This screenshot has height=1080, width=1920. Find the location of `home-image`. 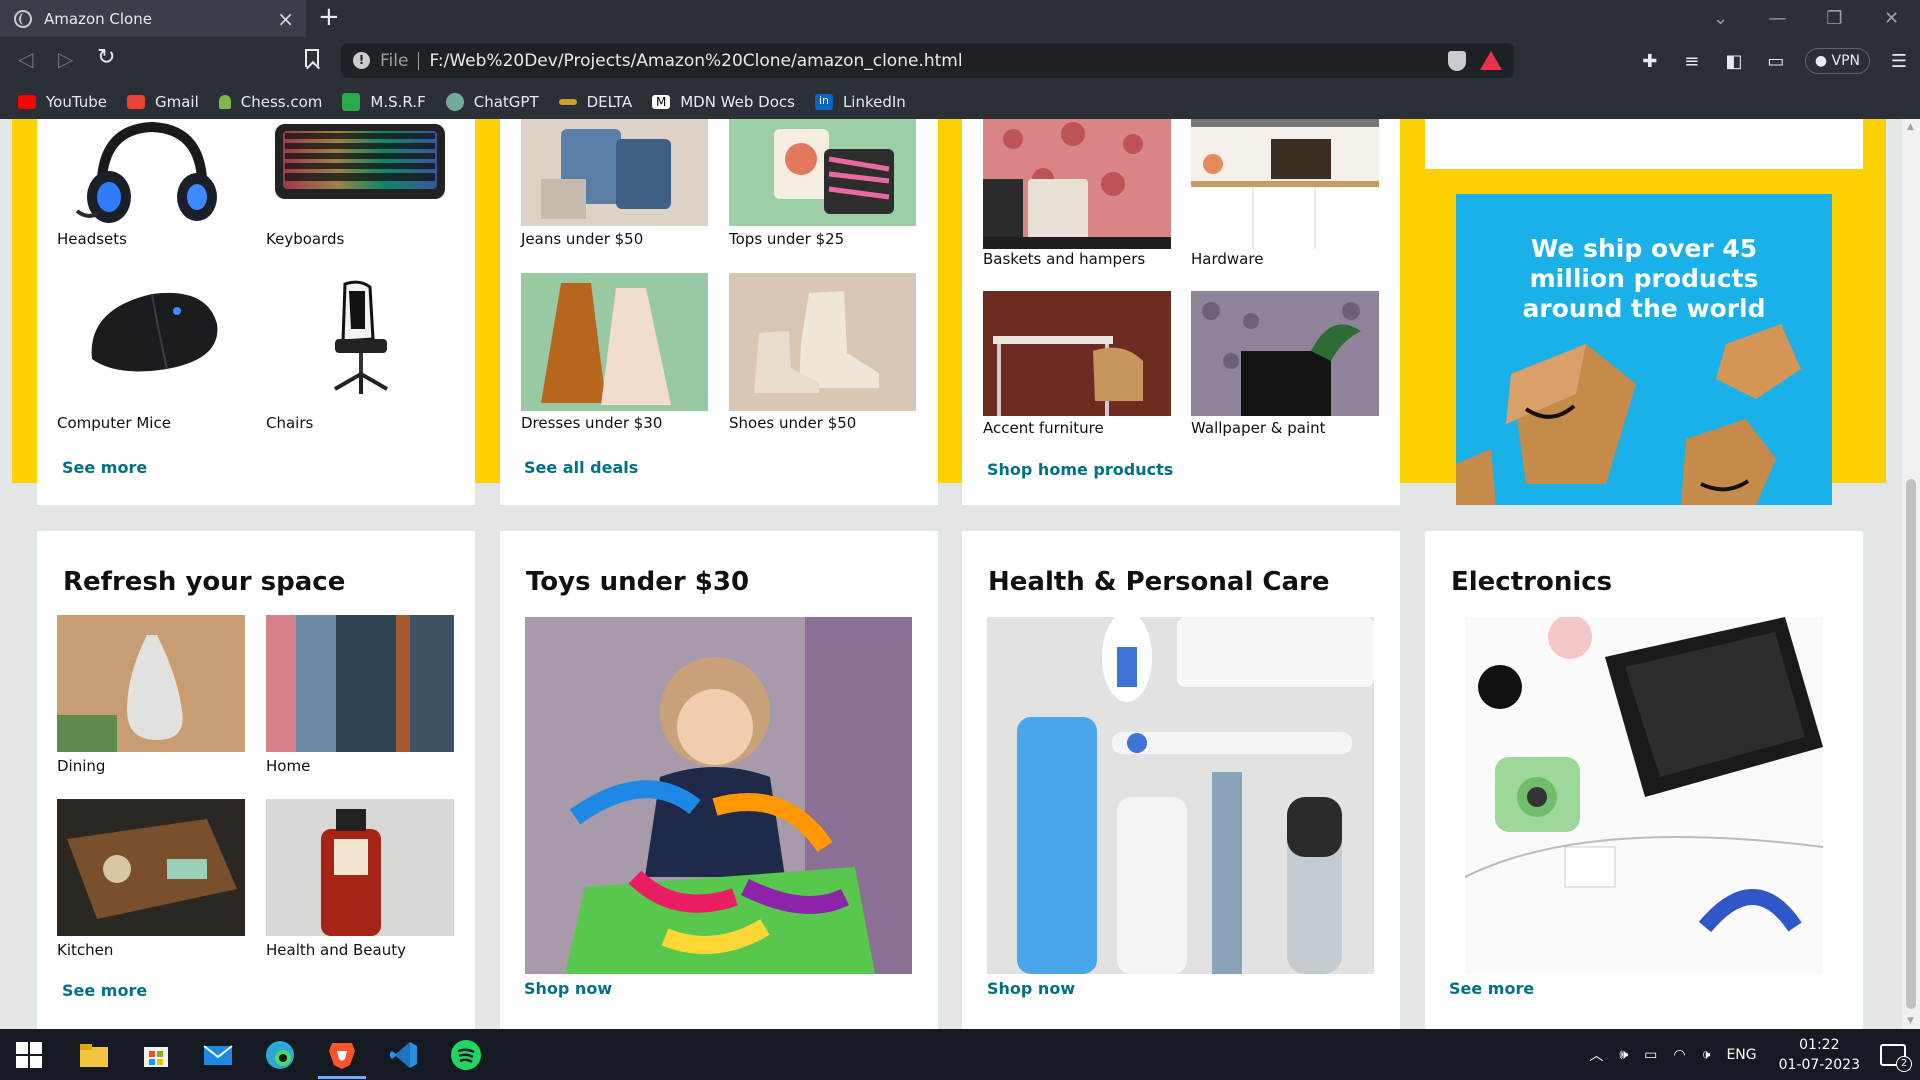

home-image is located at coordinates (360, 683).